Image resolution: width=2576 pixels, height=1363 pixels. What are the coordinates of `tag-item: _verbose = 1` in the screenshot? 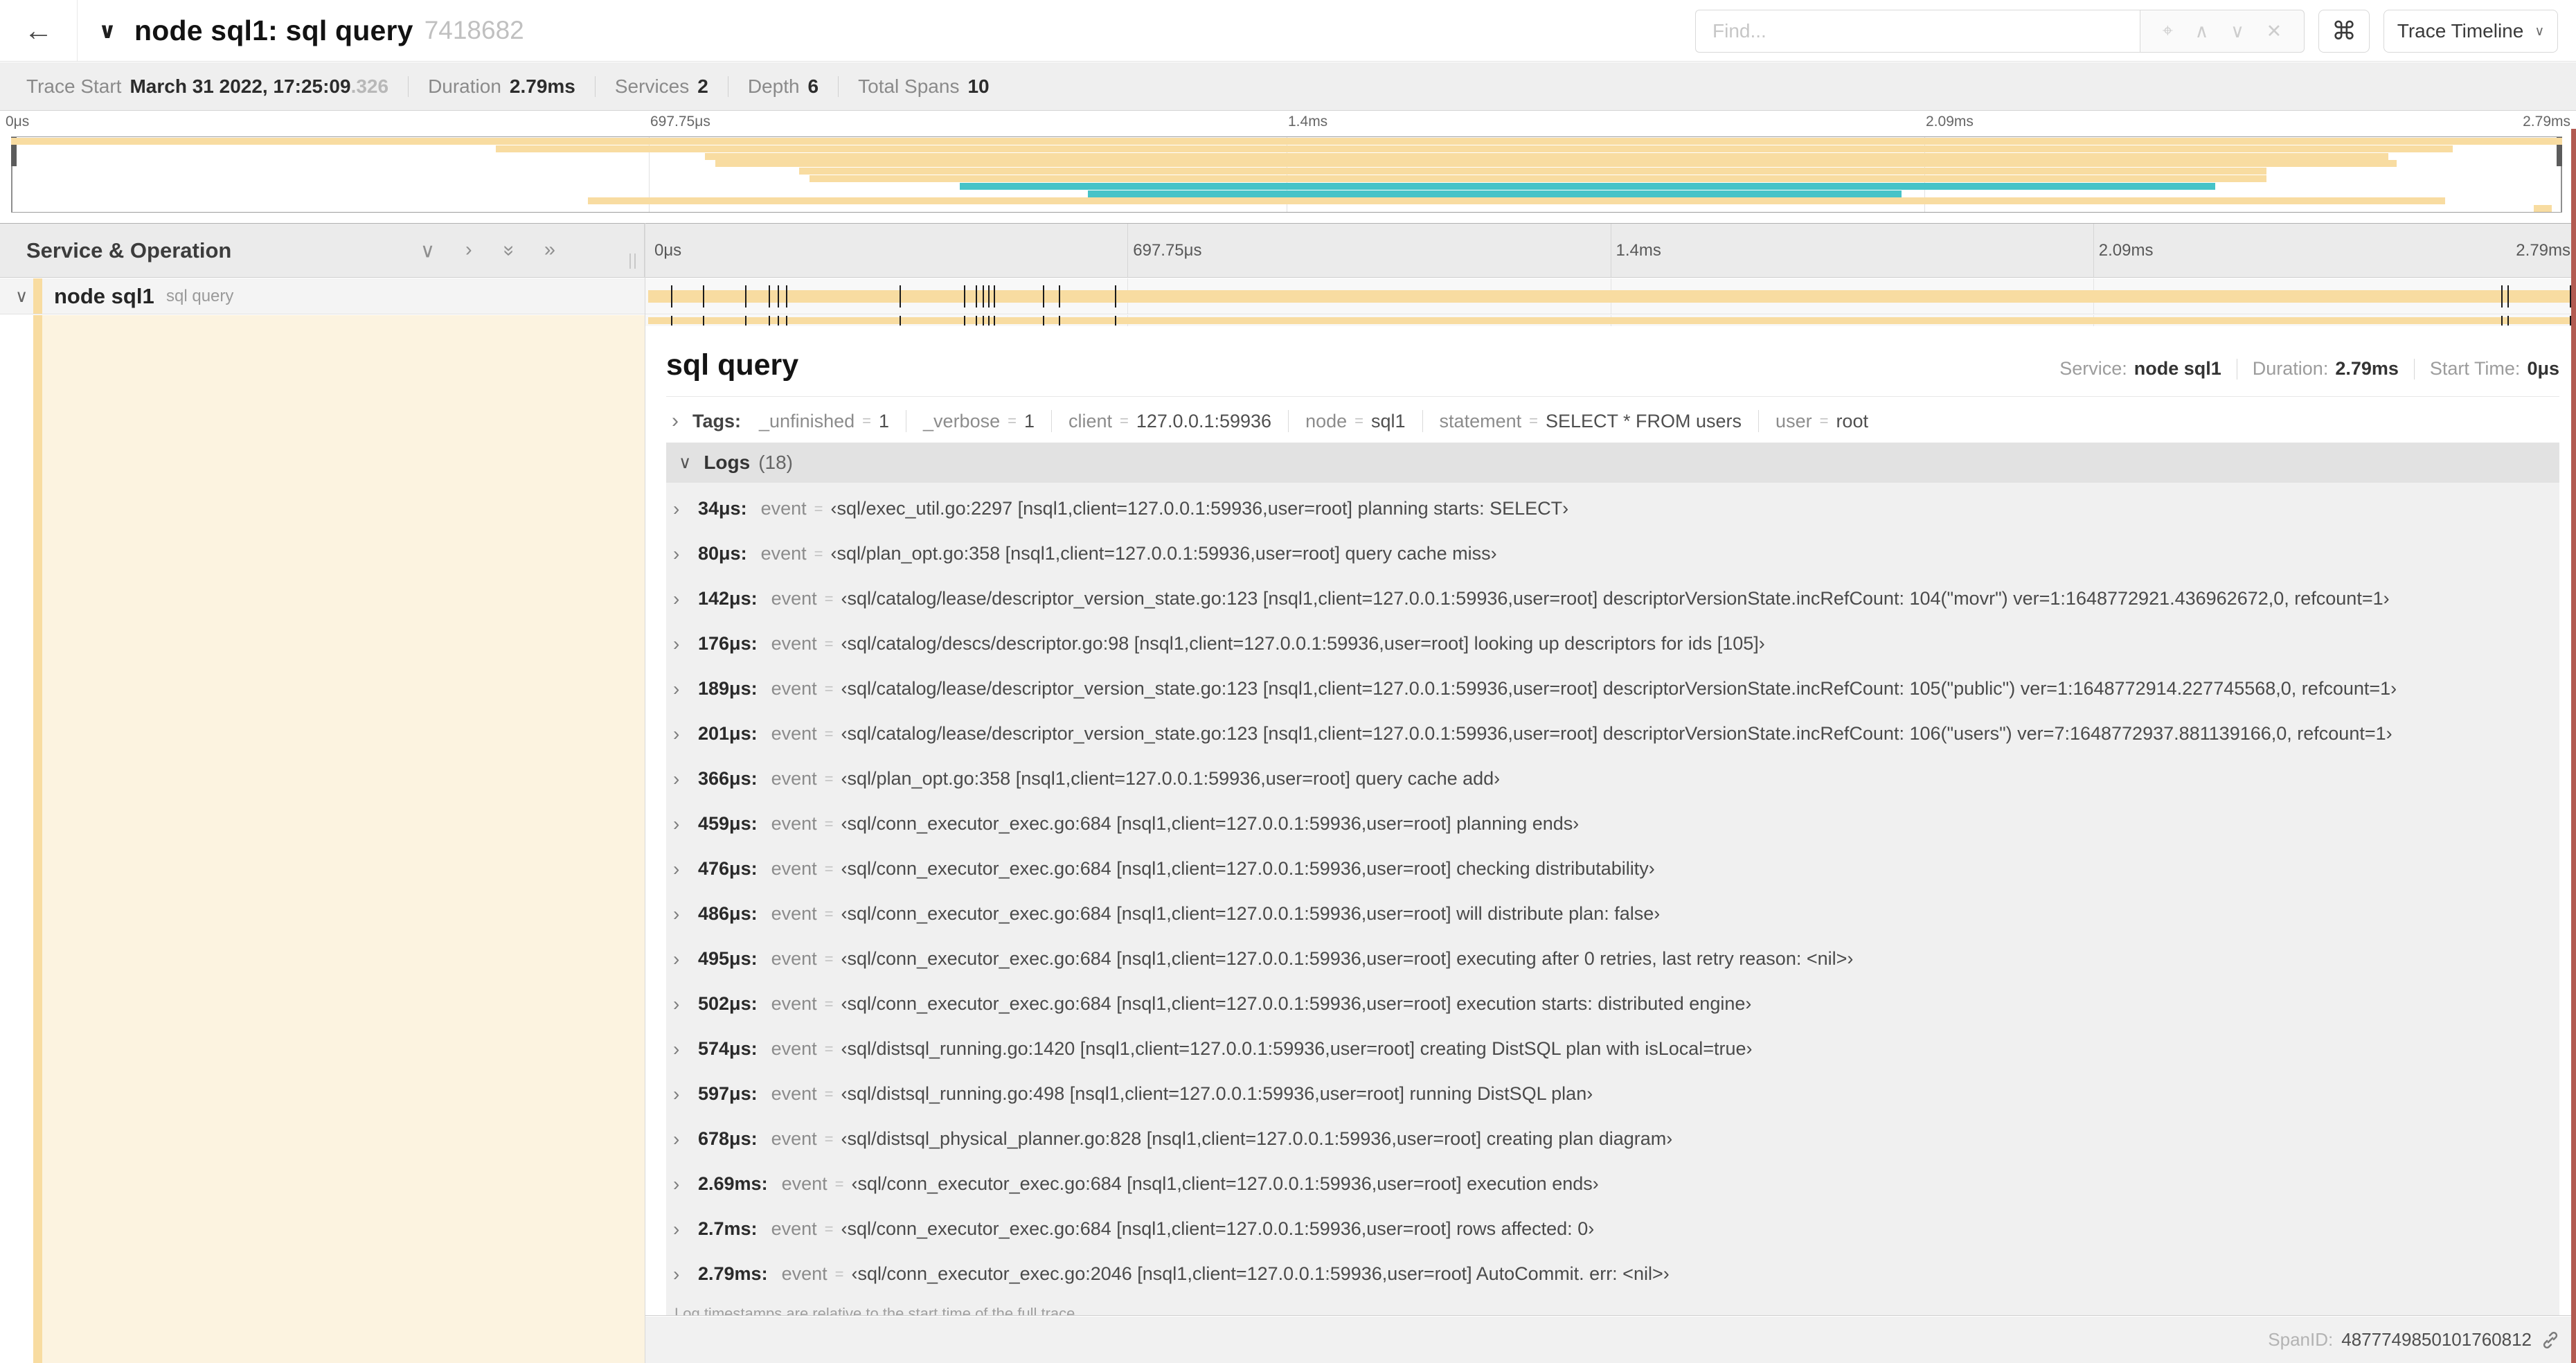 It's located at (979, 422).